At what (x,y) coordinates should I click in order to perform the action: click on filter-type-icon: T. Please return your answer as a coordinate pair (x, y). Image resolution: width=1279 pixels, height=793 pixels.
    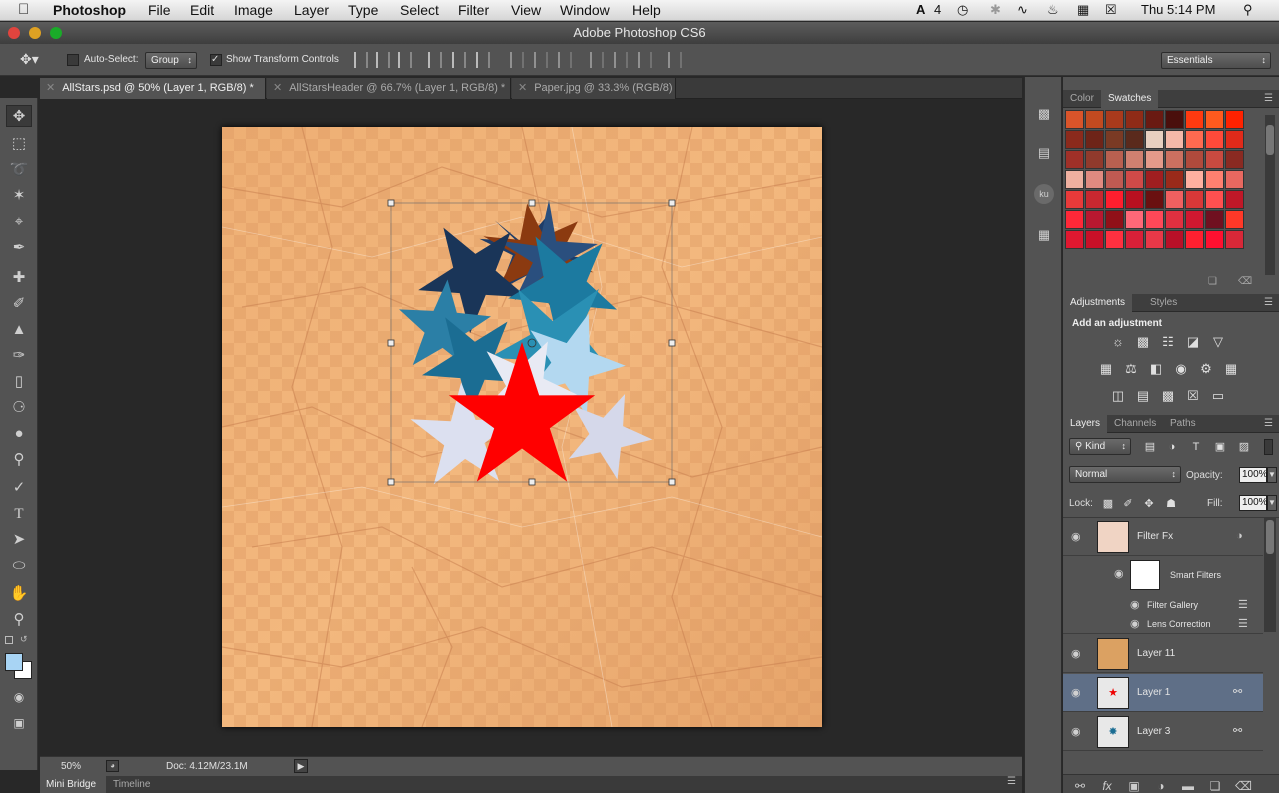
    Looking at the image, I should click on (1196, 447).